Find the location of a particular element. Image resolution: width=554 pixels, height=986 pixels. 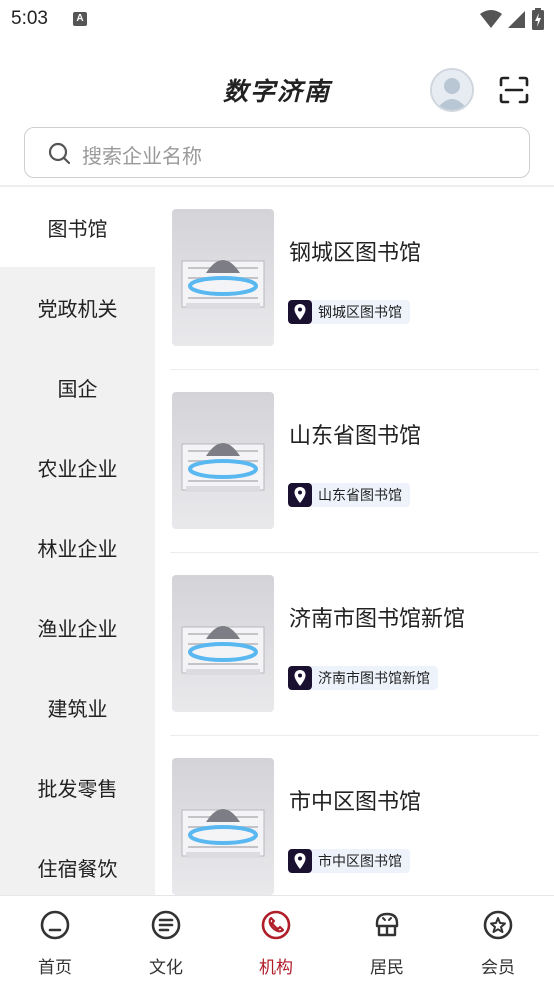

sidebar-item-label: 图书馆 is located at coordinates (77, 228).